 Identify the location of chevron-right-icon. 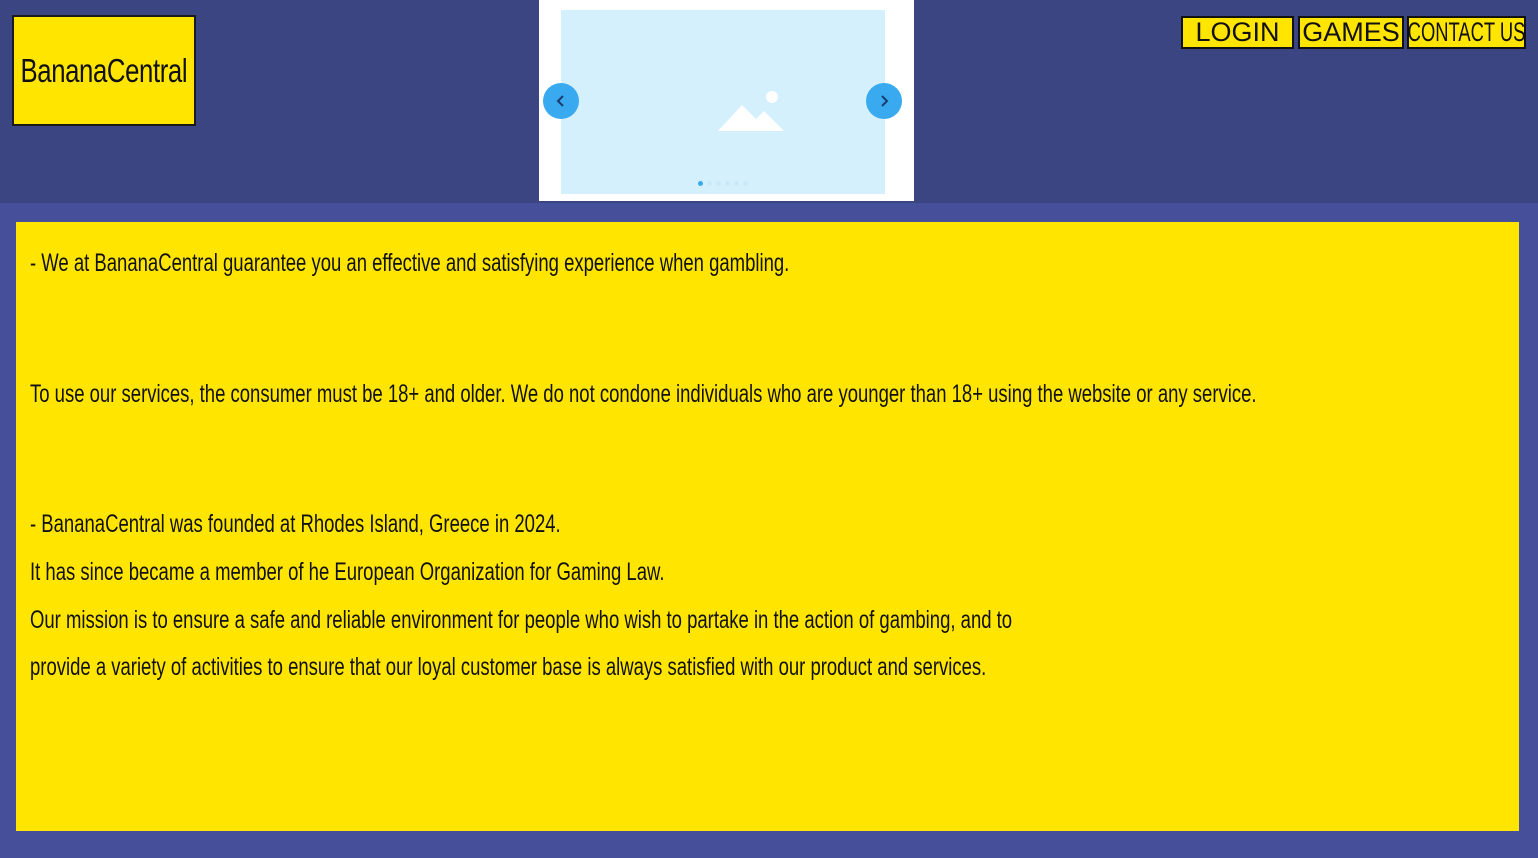
(885, 101).